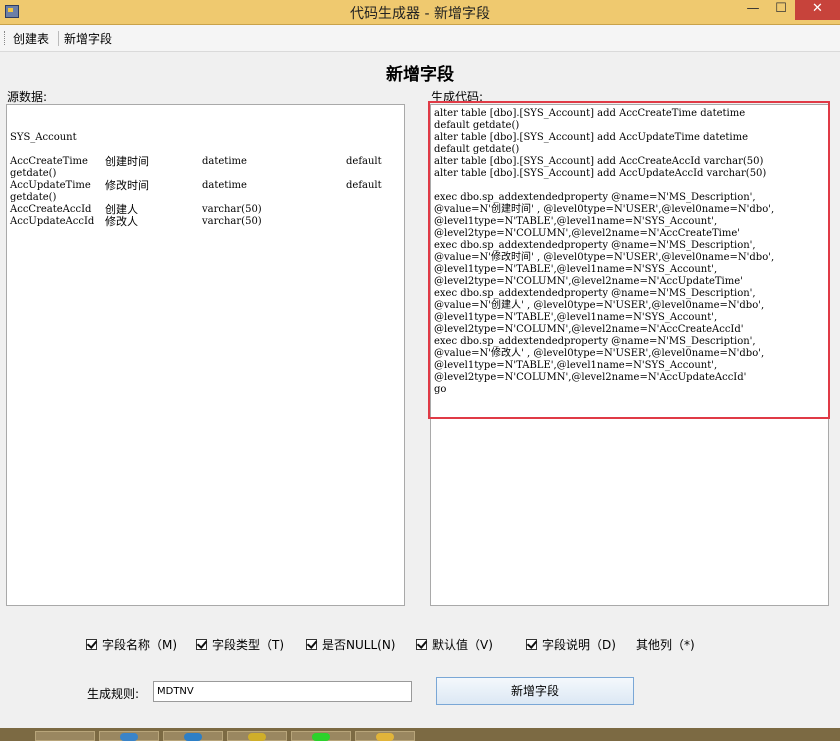  I want to click on source-cell-desc: 创建时间, so click(127, 161).